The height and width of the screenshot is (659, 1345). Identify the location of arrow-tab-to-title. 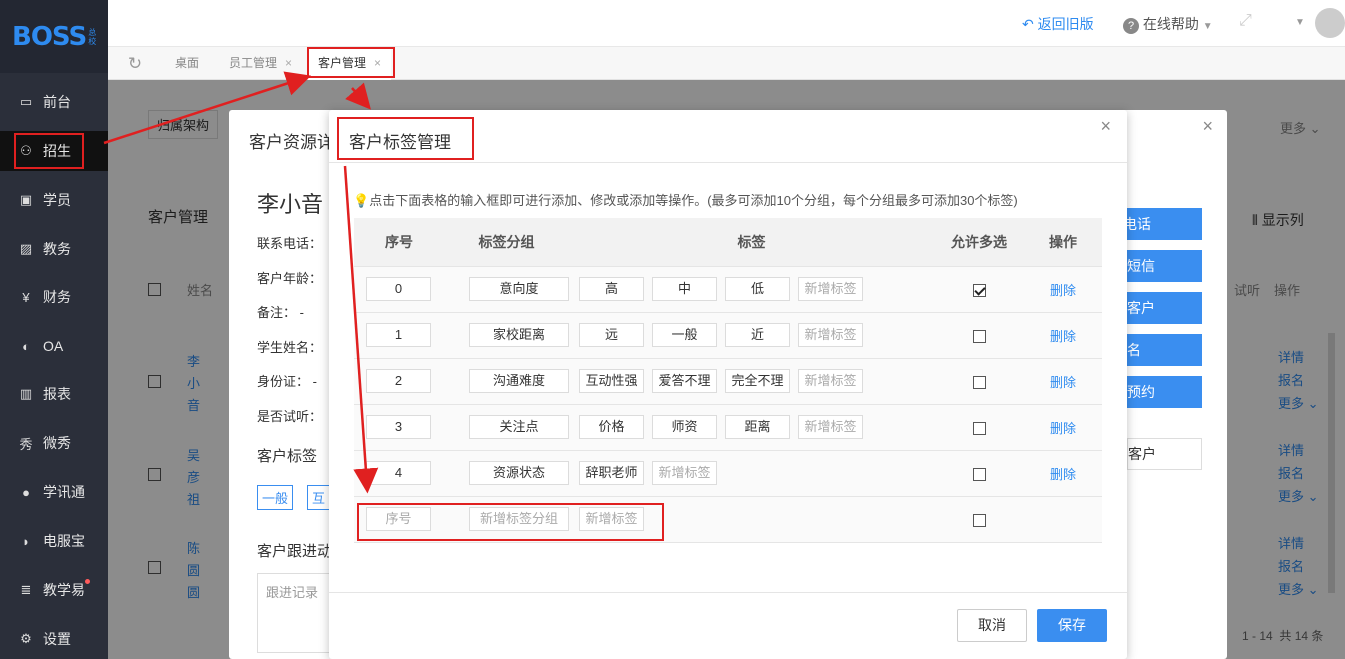
(358, 96).